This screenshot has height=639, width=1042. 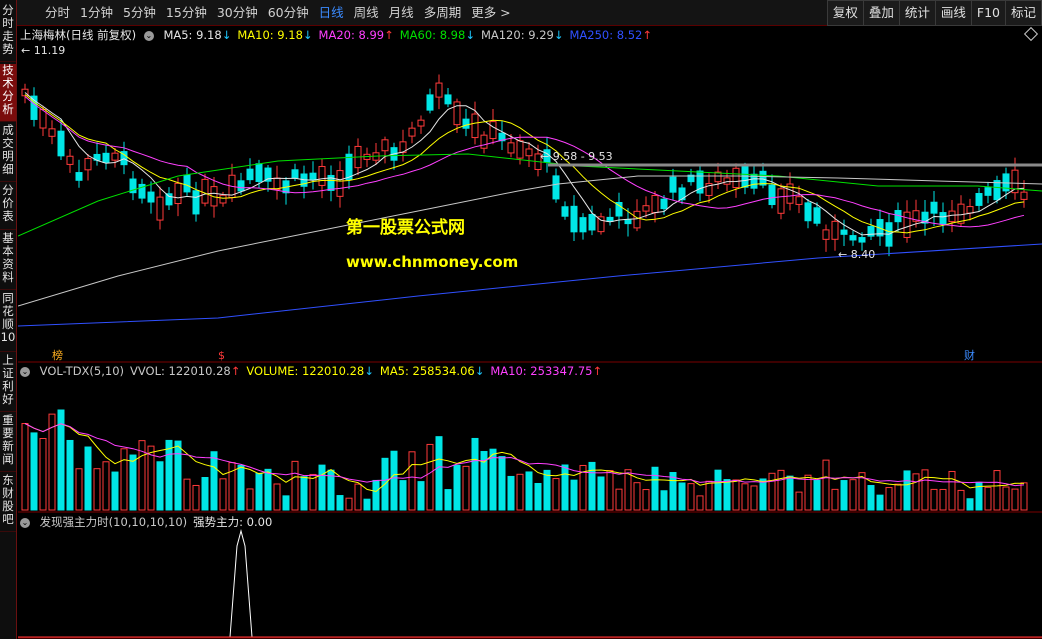 What do you see at coordinates (432, 262) in the screenshot?
I see `watermark-url: www.chnmoney.com` at bounding box center [432, 262].